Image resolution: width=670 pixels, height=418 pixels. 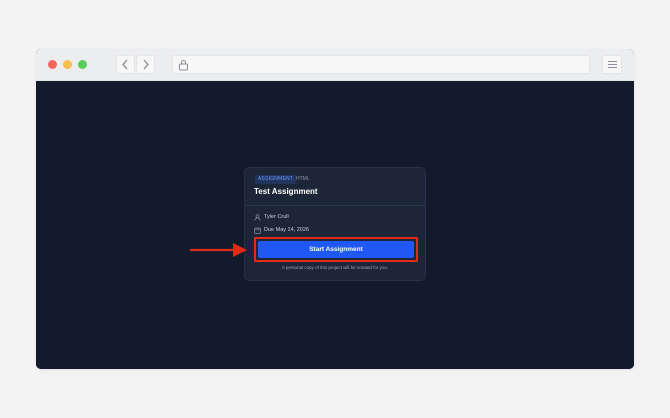 What do you see at coordinates (183, 65) in the screenshot?
I see `lock-icon` at bounding box center [183, 65].